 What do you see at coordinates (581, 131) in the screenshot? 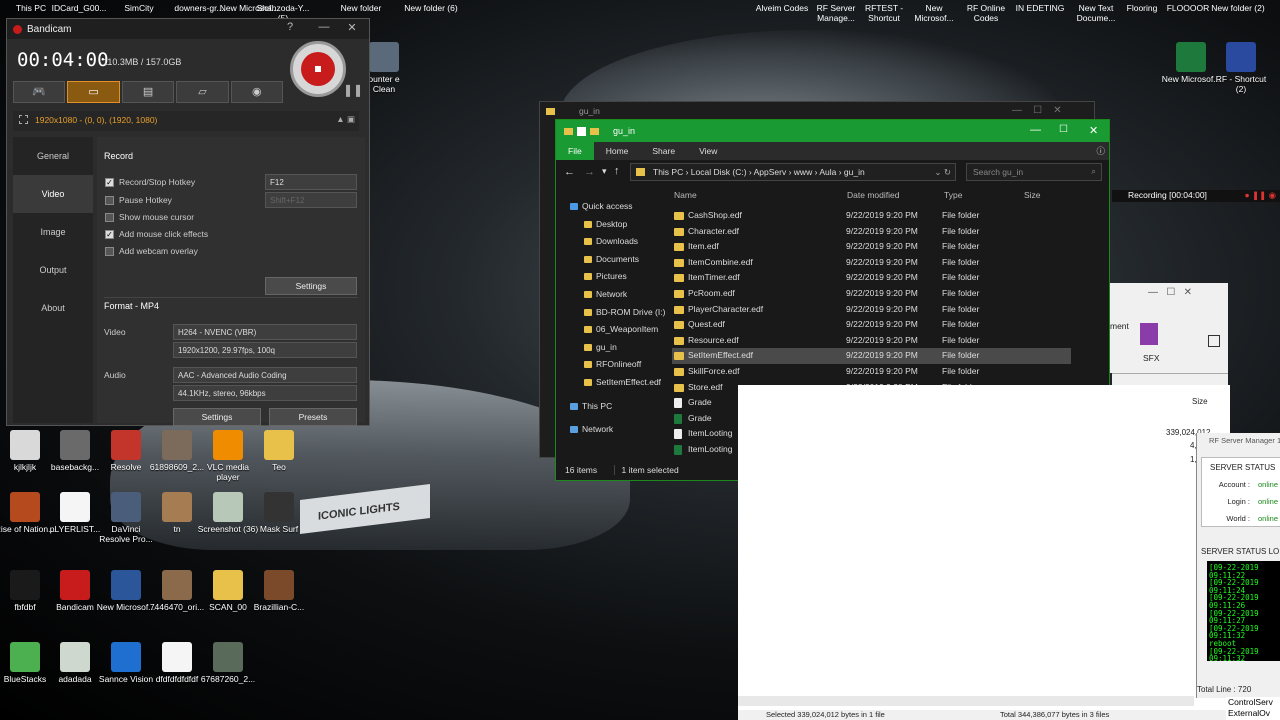
I see `properties-icon` at bounding box center [581, 131].